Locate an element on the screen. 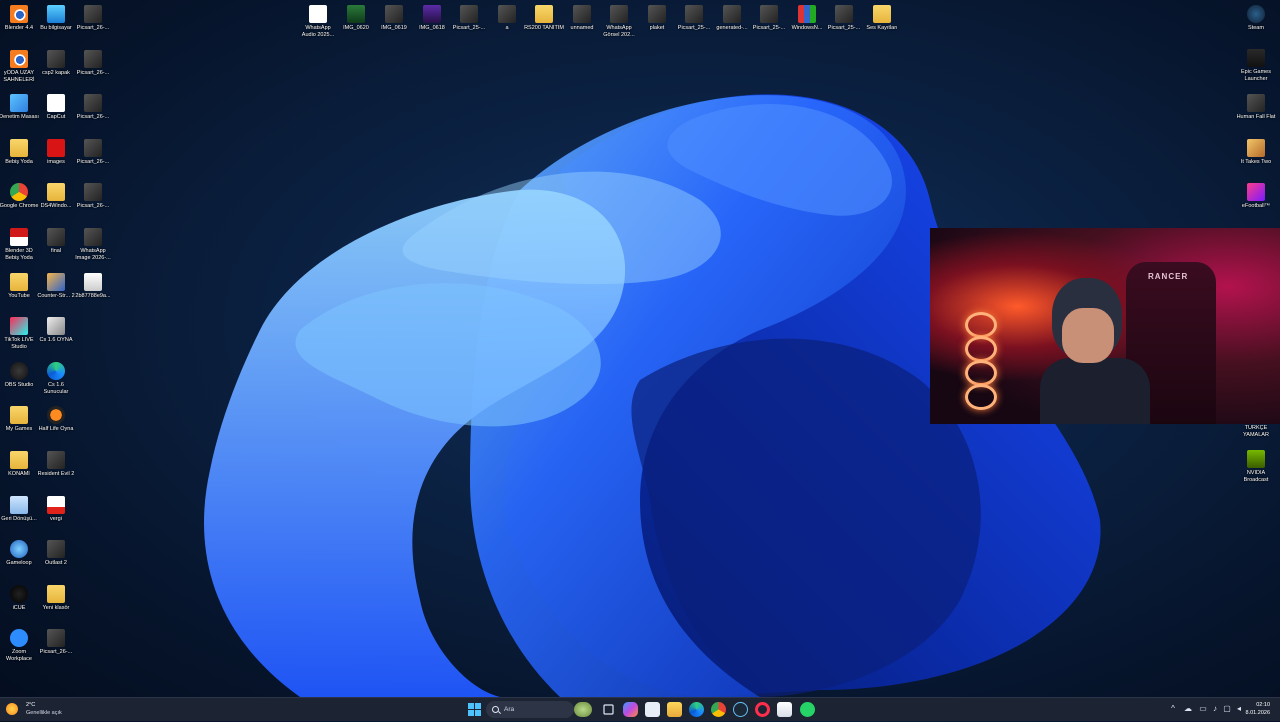  chevron-up-icon: ^ is located at coordinates (1173, 709).